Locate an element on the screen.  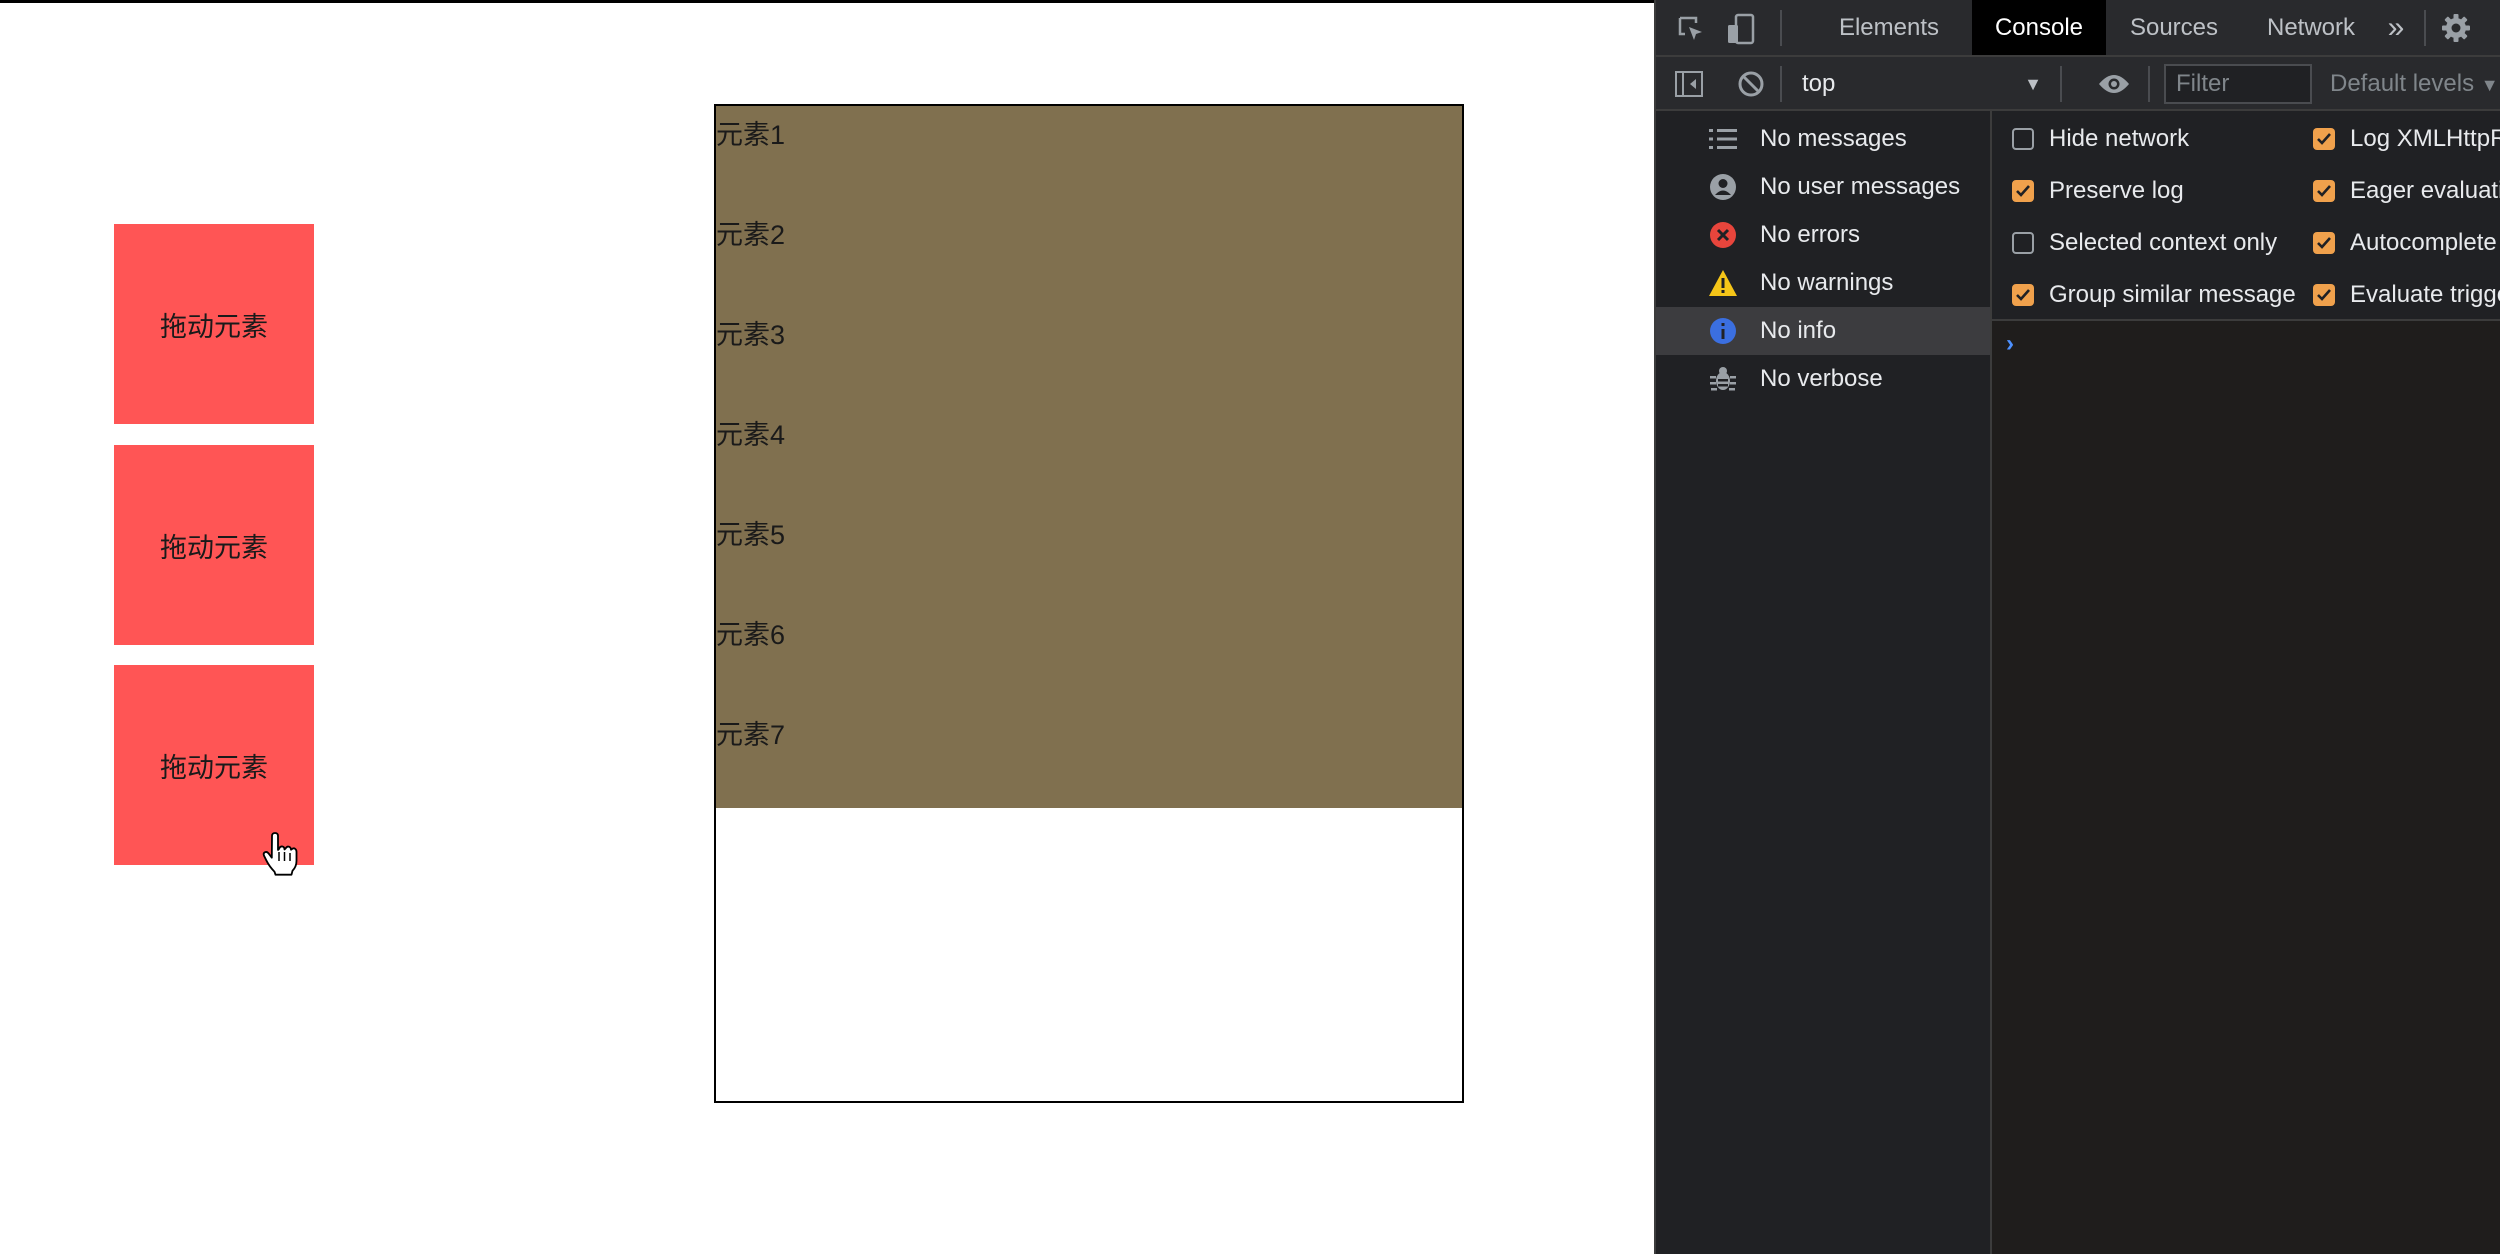
console-toolbar: top ▼ Default levels ▼ is located at coordinates (2078, 84).